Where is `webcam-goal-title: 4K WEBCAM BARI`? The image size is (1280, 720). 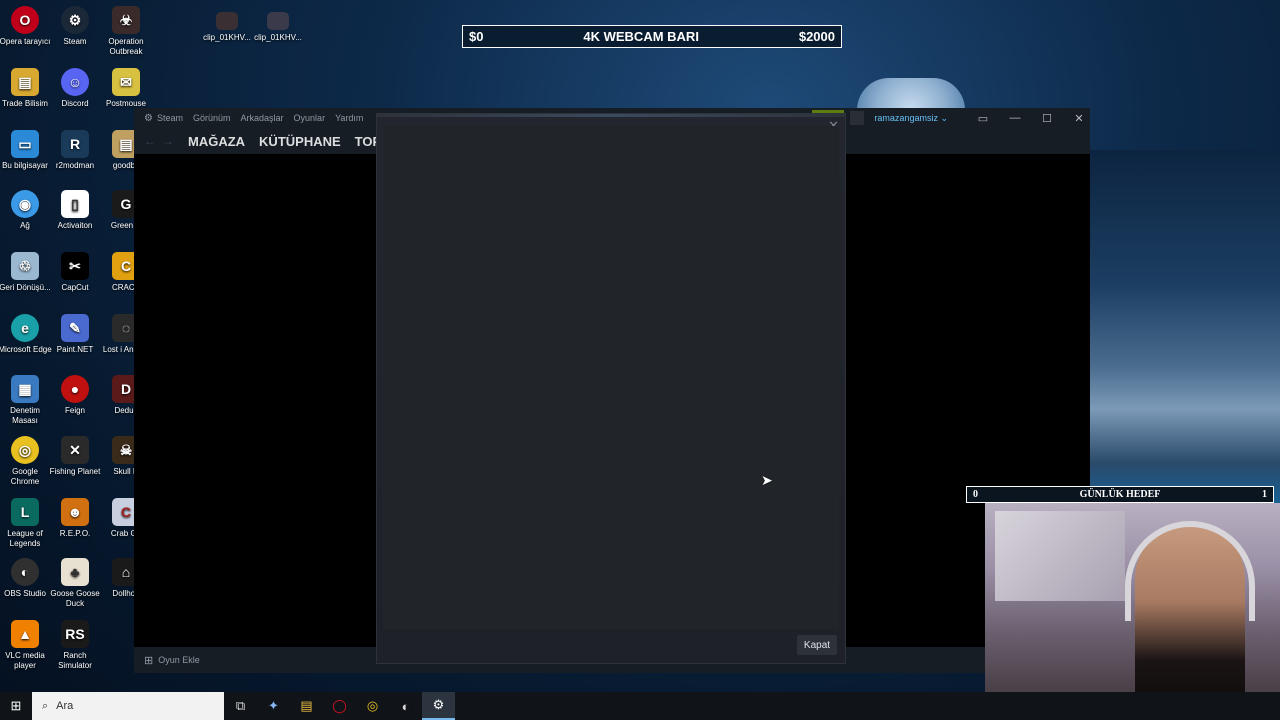
webcam-goal-title: 4K WEBCAM BARI is located at coordinates (641, 36).